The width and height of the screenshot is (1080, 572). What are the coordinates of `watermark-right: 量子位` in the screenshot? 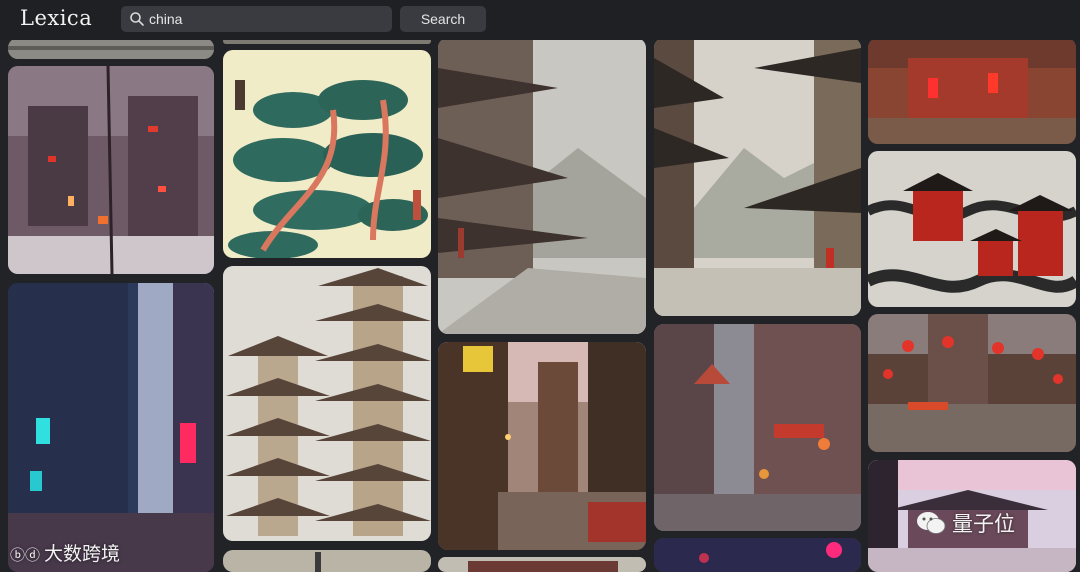 It's located at (965, 523).